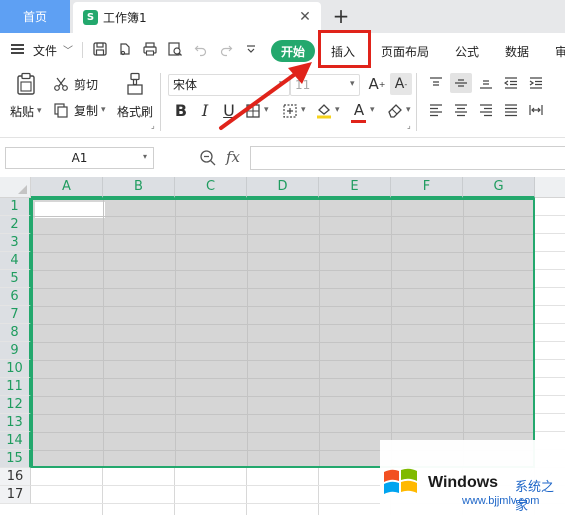 This screenshot has height=515, width=565. Describe the element at coordinates (305, 17) in the screenshot. I see `close-tab-icon: ✕` at that location.